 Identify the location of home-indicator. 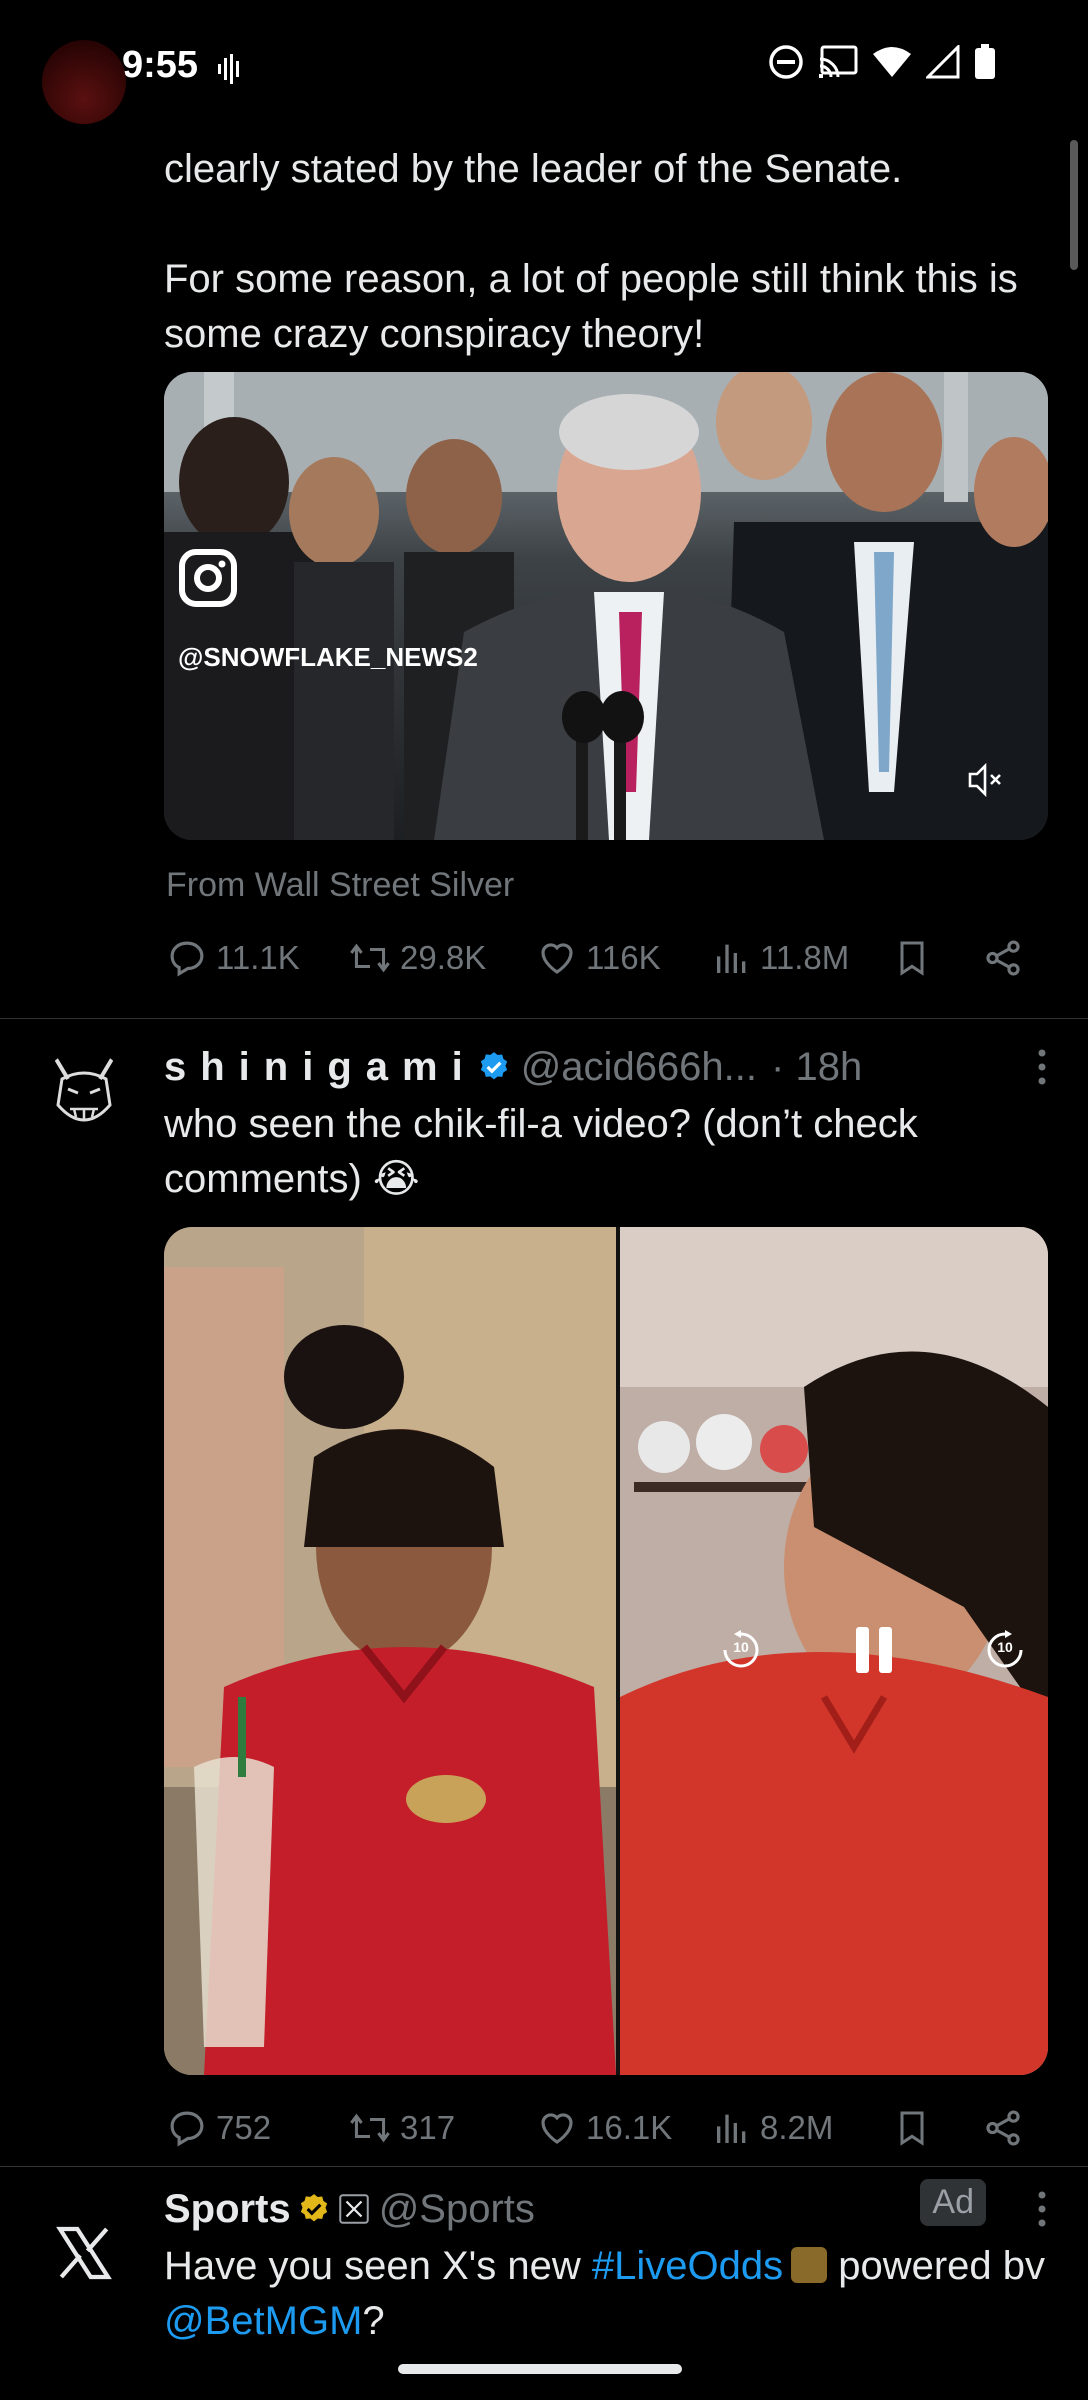
(540, 2369).